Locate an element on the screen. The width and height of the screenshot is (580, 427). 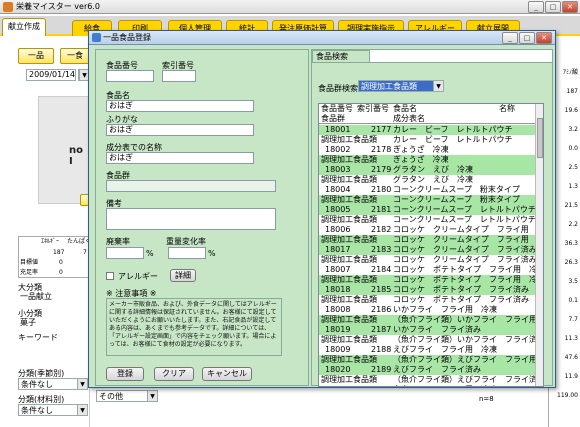
no-image-label: no I is located at coordinates (76, 156).